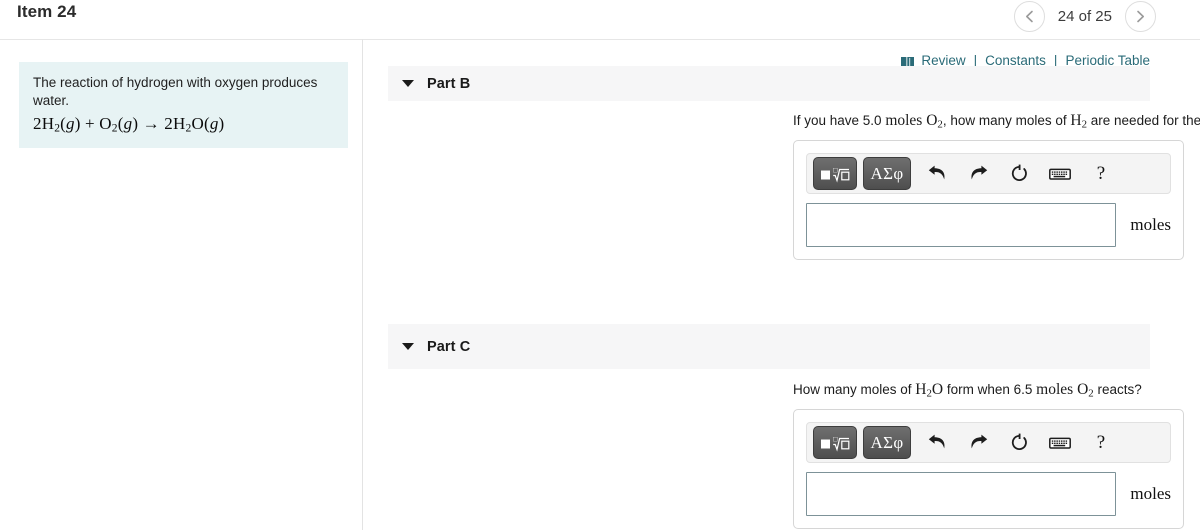 This screenshot has width=1200, height=530. I want to click on math-toolbar-c: □ ΑΣφ ?, so click(988, 442).